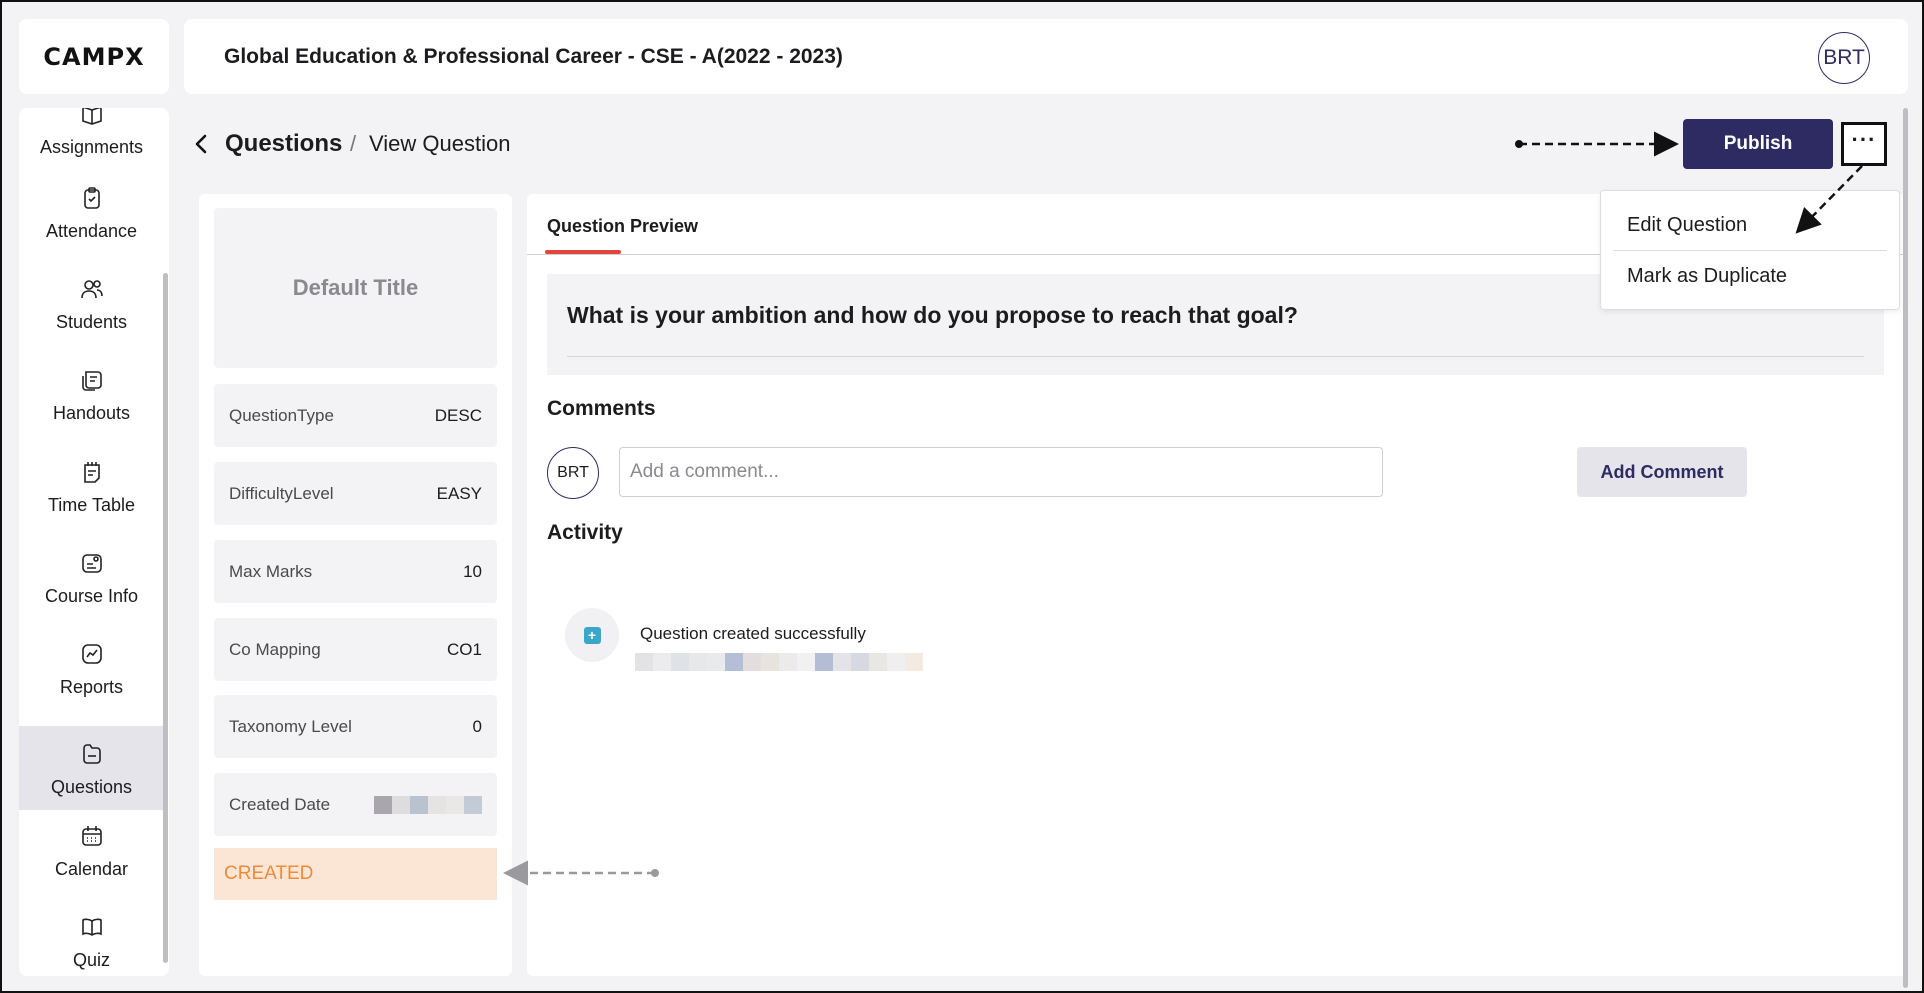  Describe the element at coordinates (779, 662) in the screenshot. I see `redacted-activity-timestamp` at that location.